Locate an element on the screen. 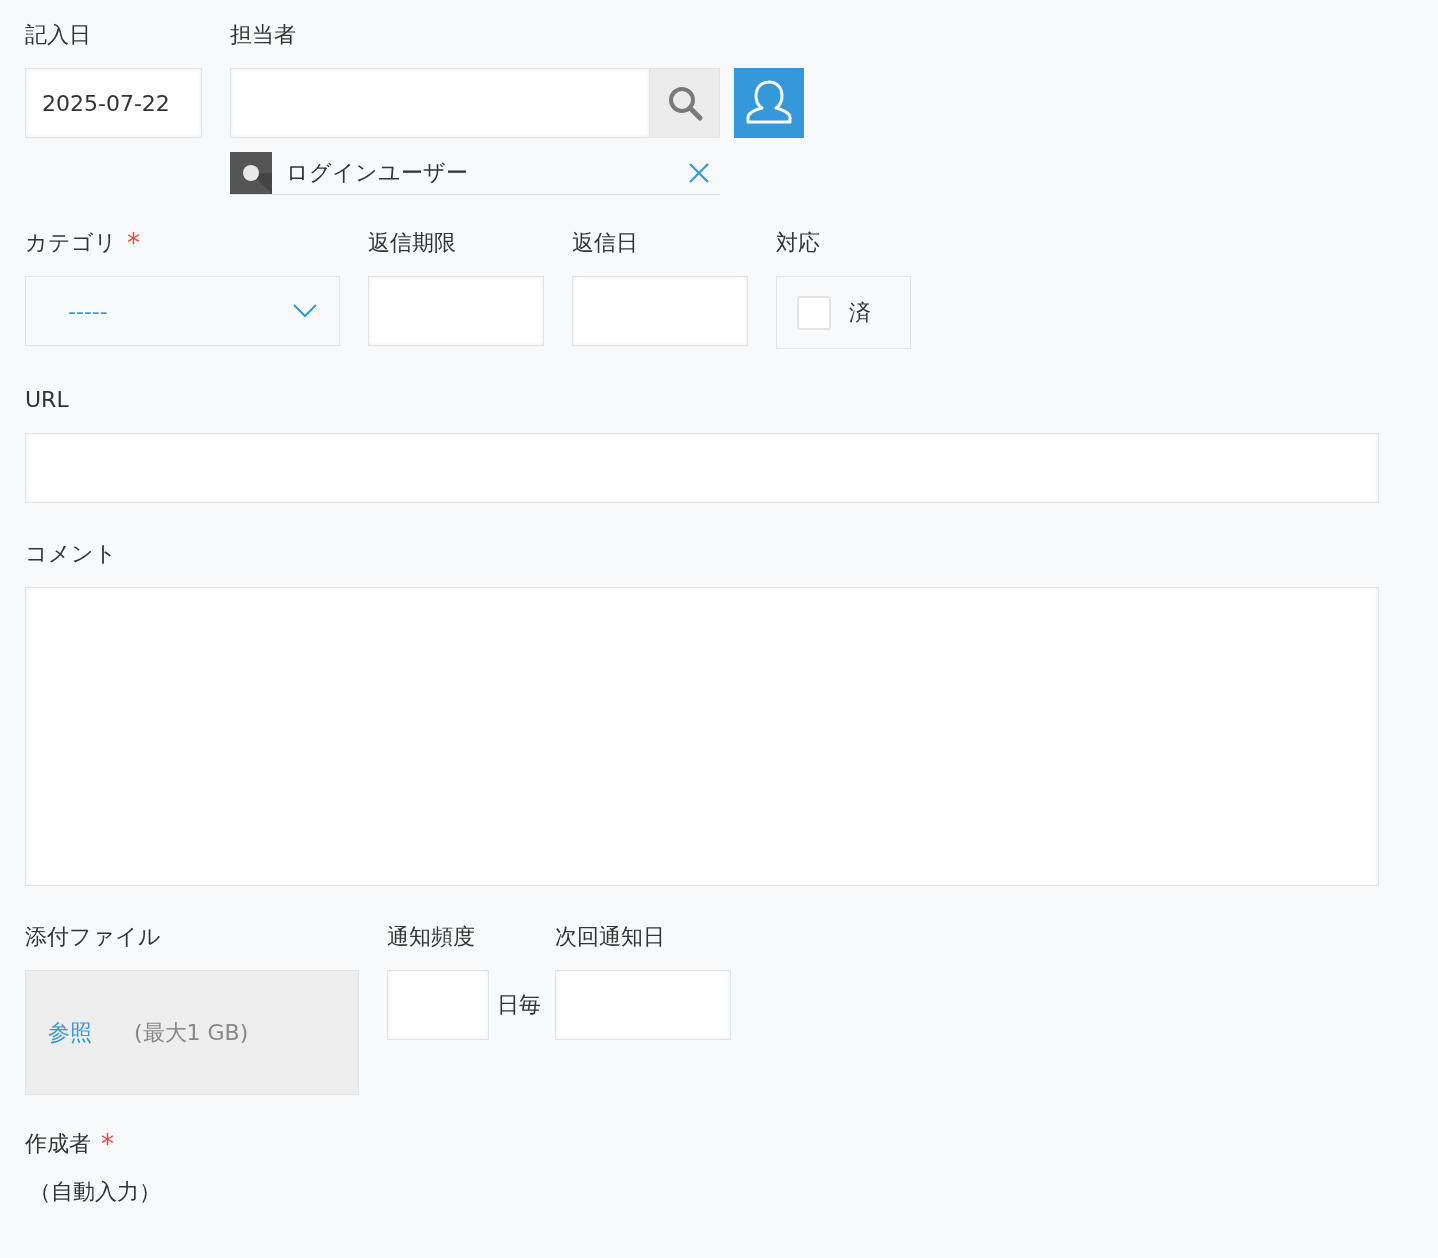 This screenshot has height=1258, width=1438. field-label: URL is located at coordinates (47, 400).